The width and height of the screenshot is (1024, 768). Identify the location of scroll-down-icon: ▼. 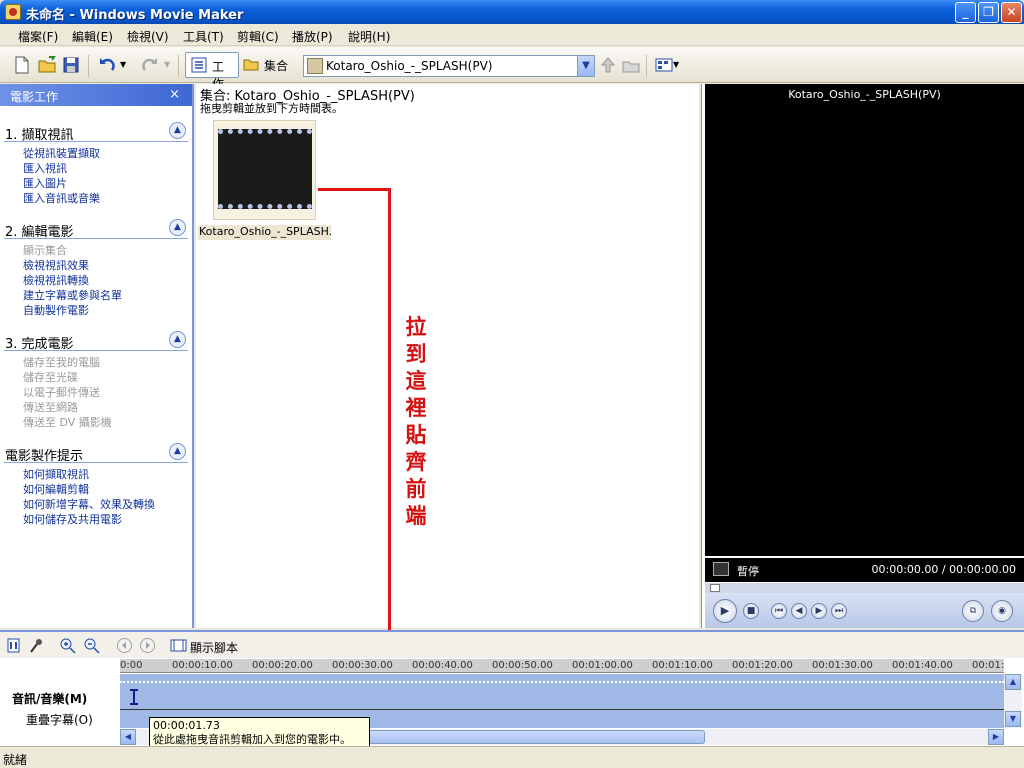
(1013, 719).